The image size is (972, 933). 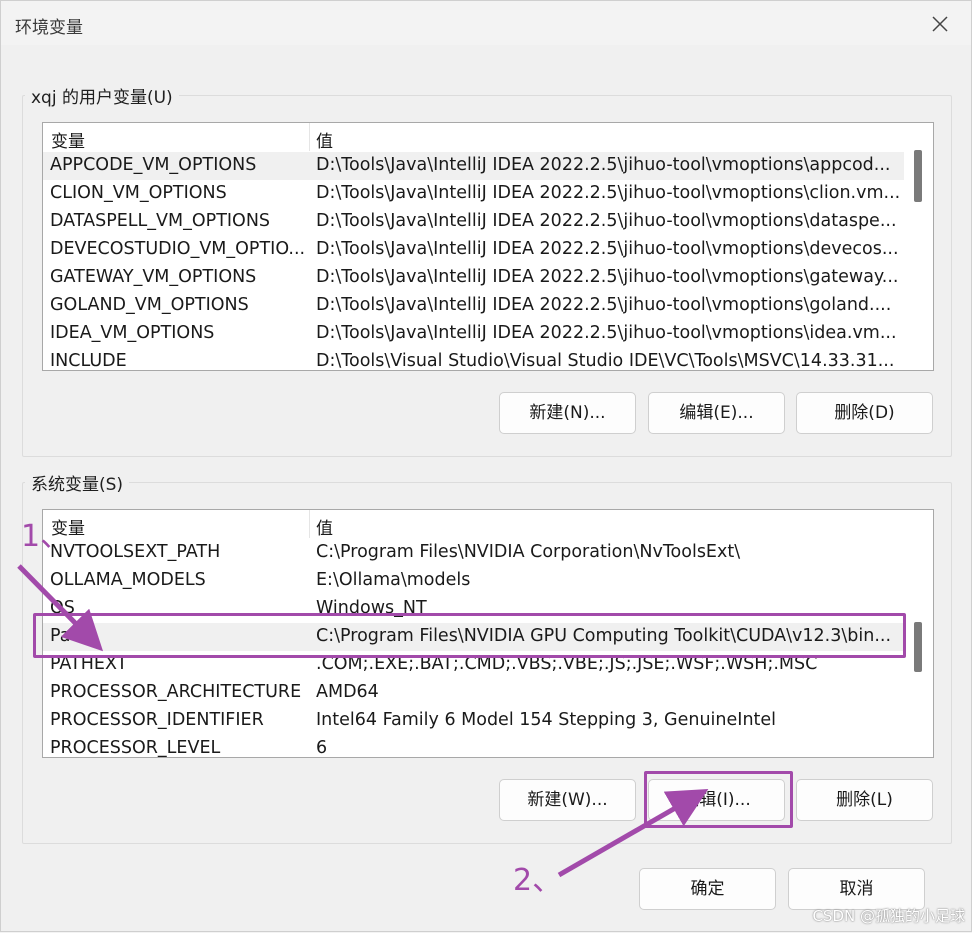 I want to click on watermark: CSDN @孤独的小足球, so click(x=888, y=916).